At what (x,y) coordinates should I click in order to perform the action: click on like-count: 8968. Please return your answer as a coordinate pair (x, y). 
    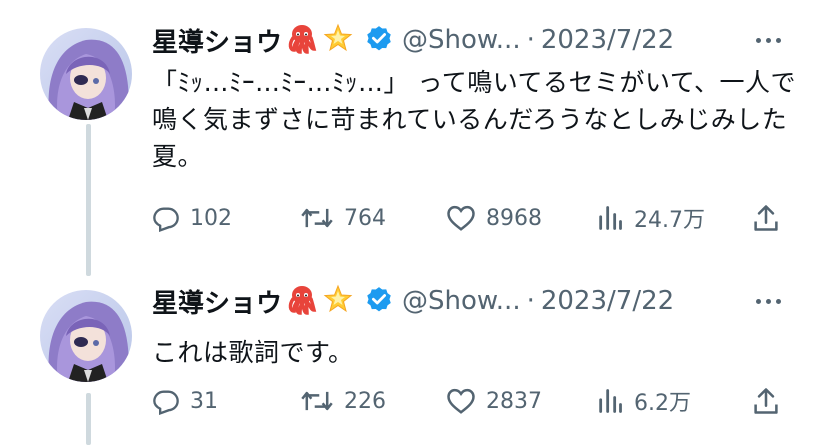
    Looking at the image, I should click on (514, 218).